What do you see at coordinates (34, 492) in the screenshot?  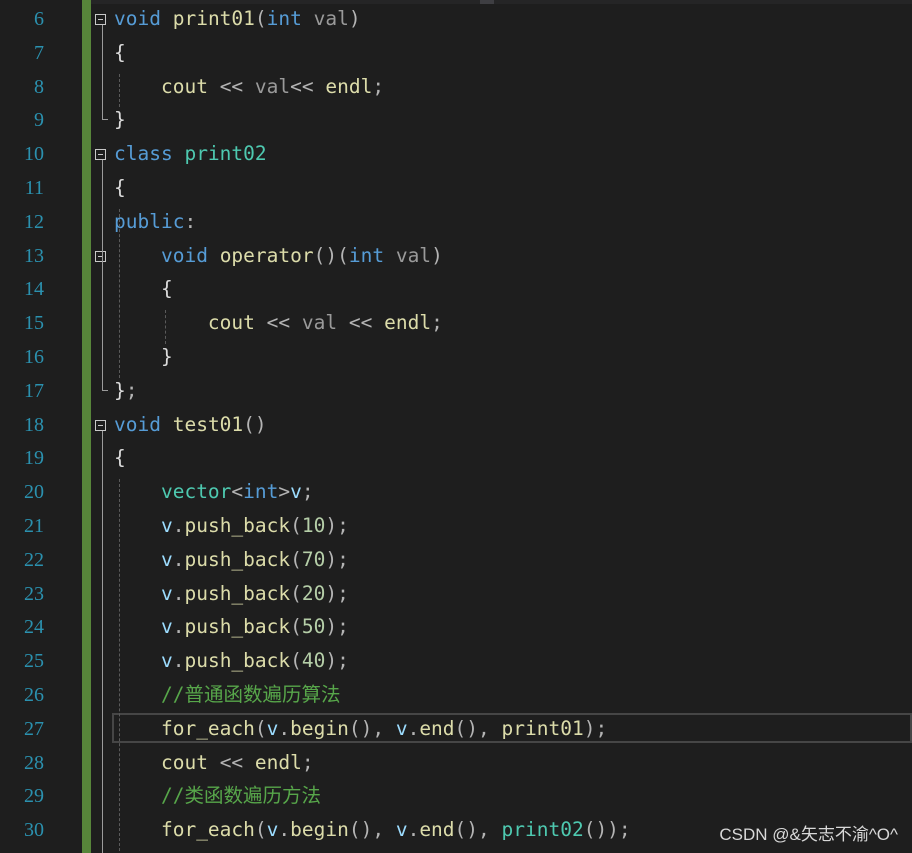 I see `line-number: 20` at bounding box center [34, 492].